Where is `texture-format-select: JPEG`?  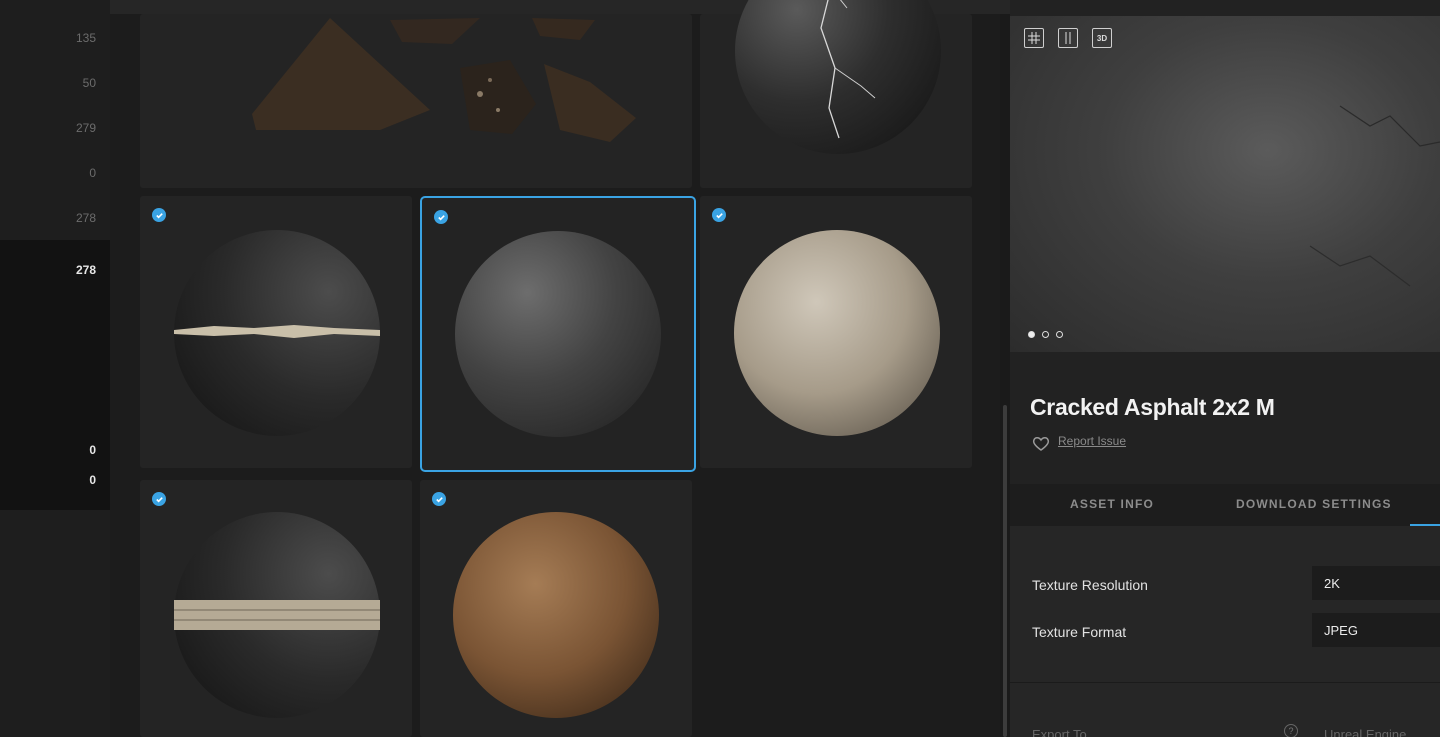 texture-format-select: JPEG is located at coordinates (1376, 630).